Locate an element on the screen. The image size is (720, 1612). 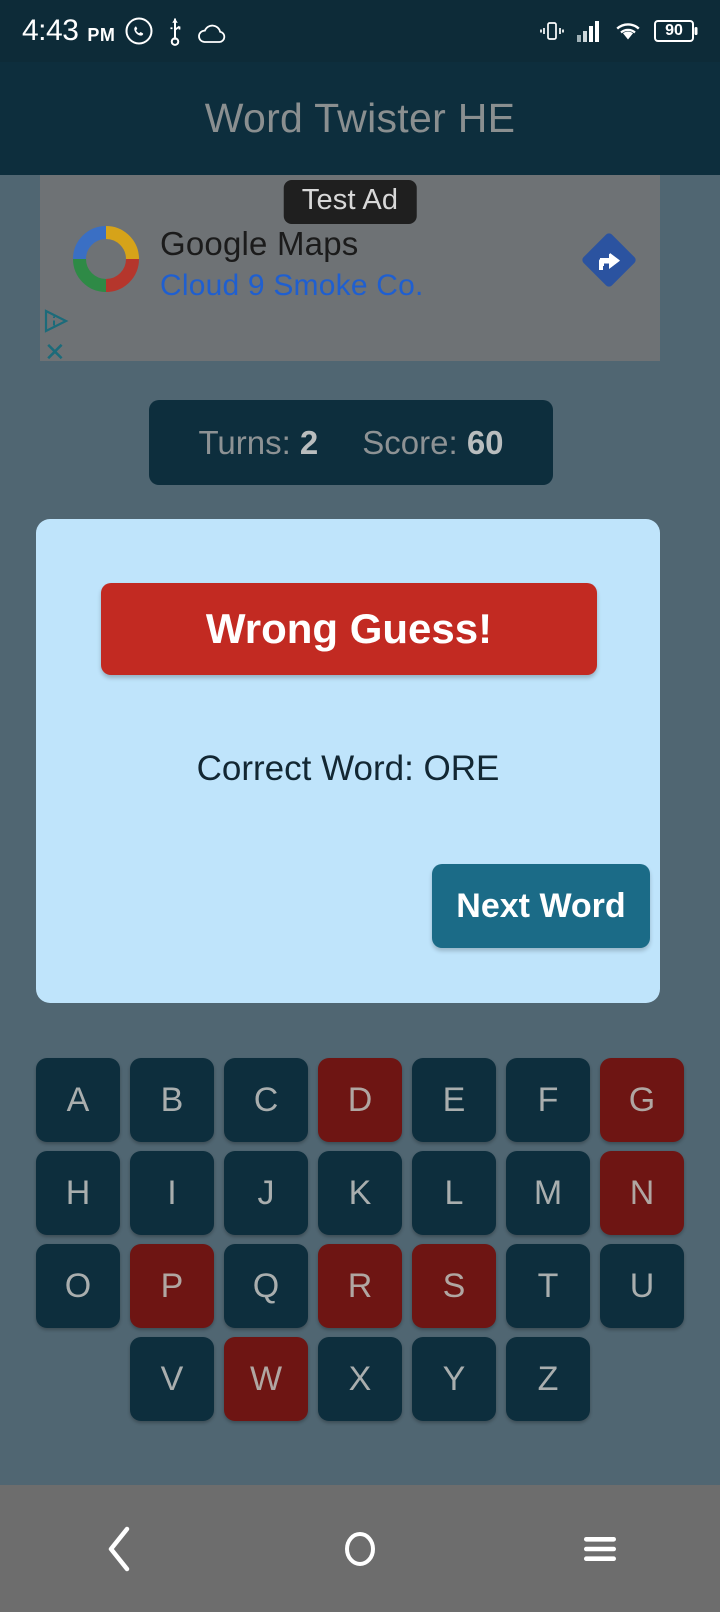
key-e: E is located at coordinates (454, 1100).